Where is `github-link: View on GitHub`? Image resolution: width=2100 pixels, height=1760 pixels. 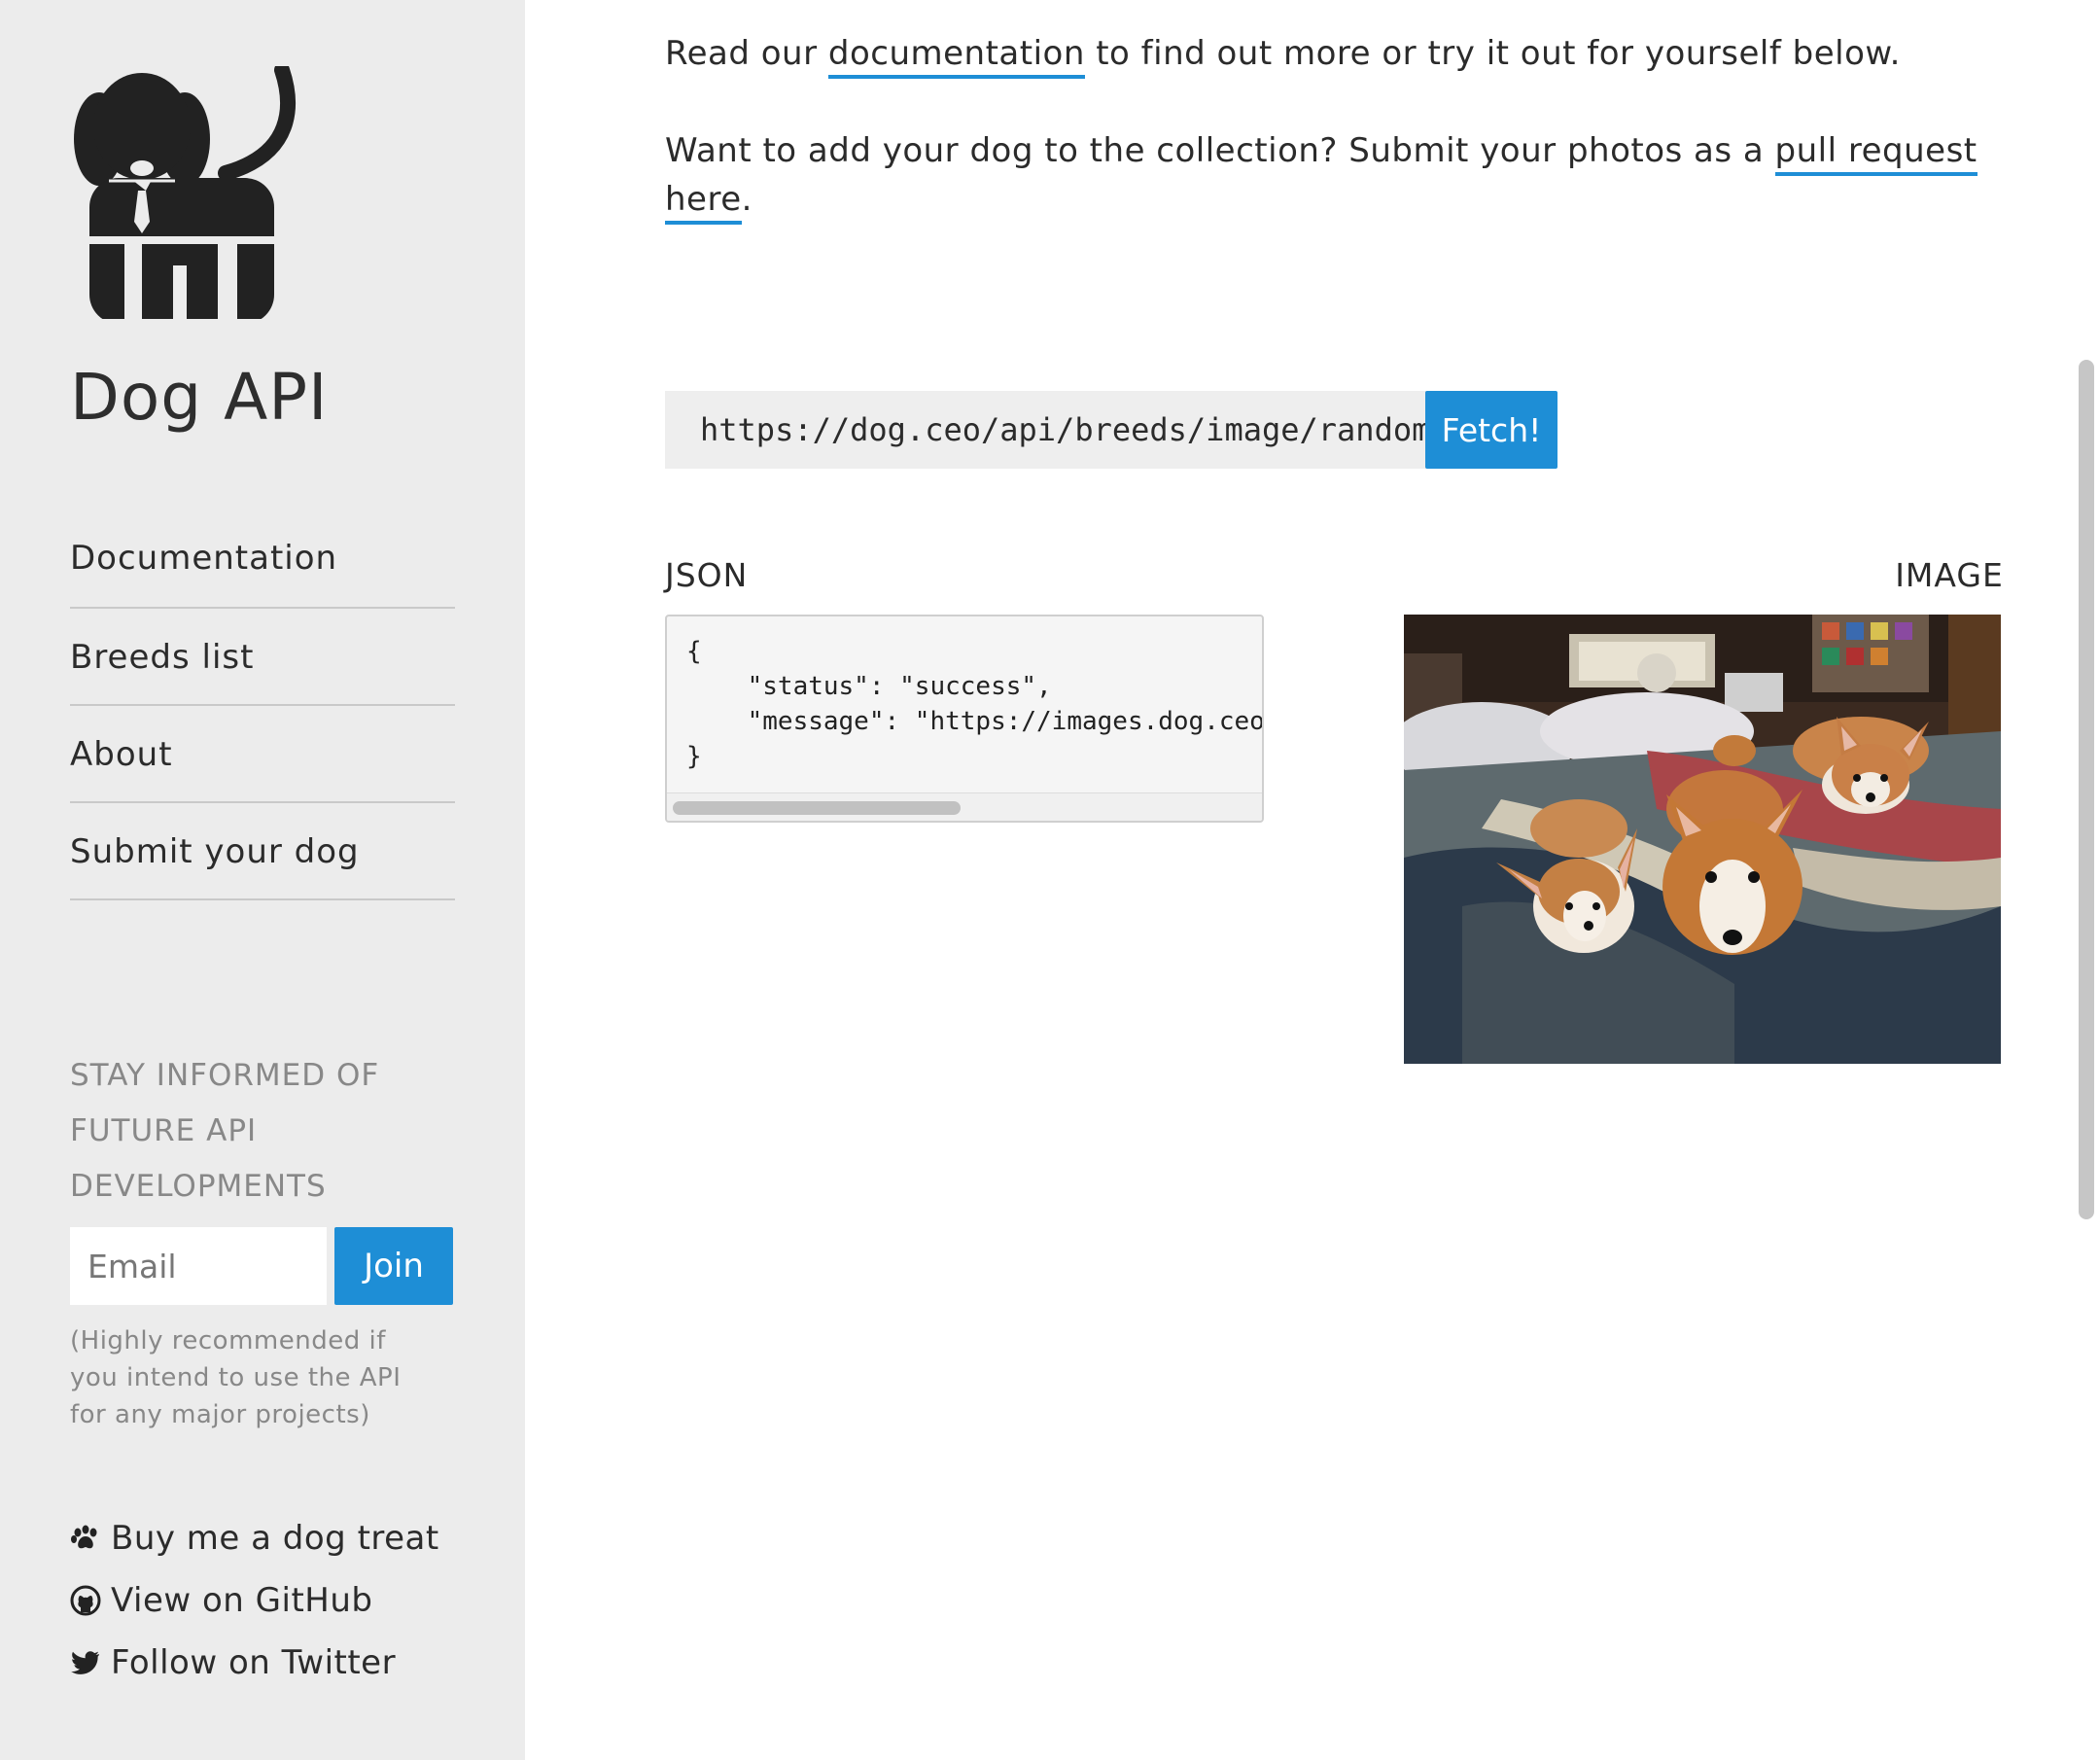 github-link: View on GitHub is located at coordinates (254, 1600).